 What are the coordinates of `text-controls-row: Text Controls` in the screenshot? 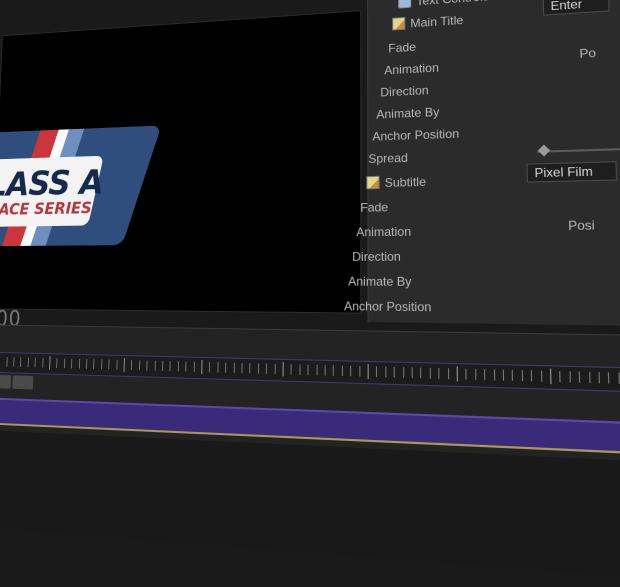 It's located at (443, 5).